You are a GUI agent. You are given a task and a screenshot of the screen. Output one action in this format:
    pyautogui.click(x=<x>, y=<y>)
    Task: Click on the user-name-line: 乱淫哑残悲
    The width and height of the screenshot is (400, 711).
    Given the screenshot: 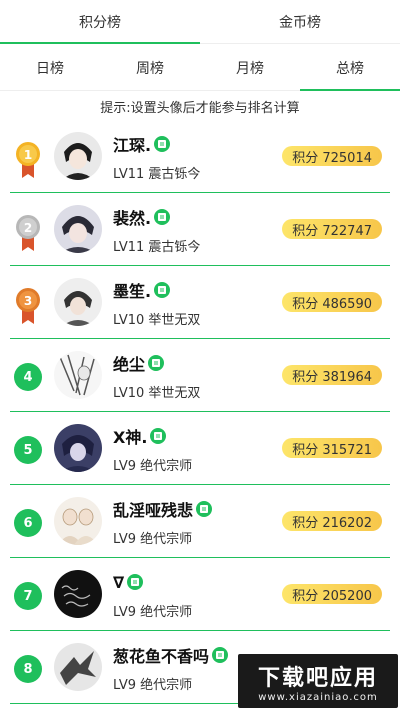 What is the action you would take?
    pyautogui.click(x=163, y=509)
    